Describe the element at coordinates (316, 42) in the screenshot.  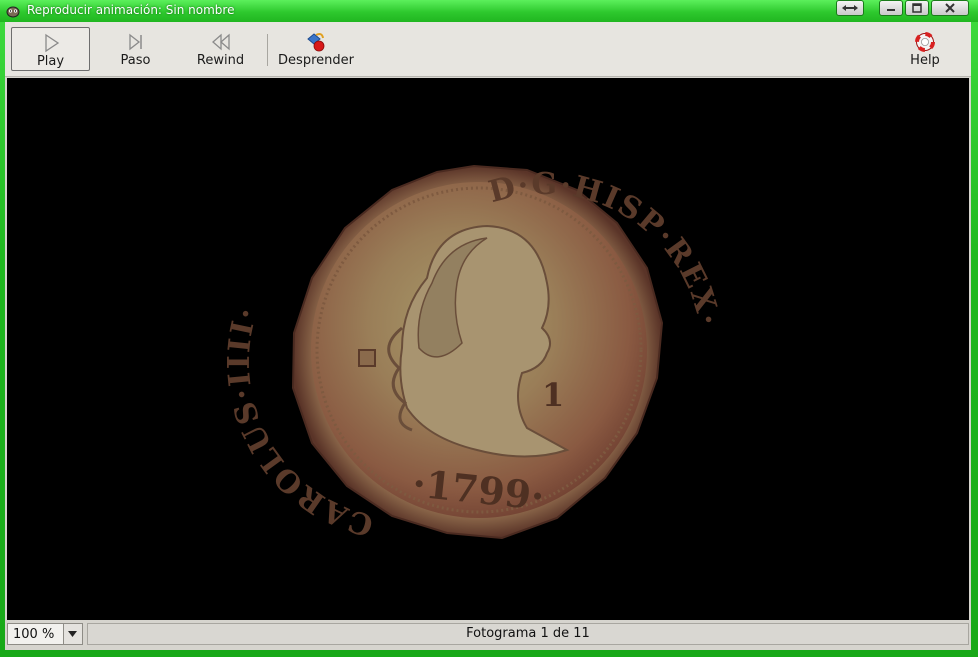
I see `detach-icon` at that location.